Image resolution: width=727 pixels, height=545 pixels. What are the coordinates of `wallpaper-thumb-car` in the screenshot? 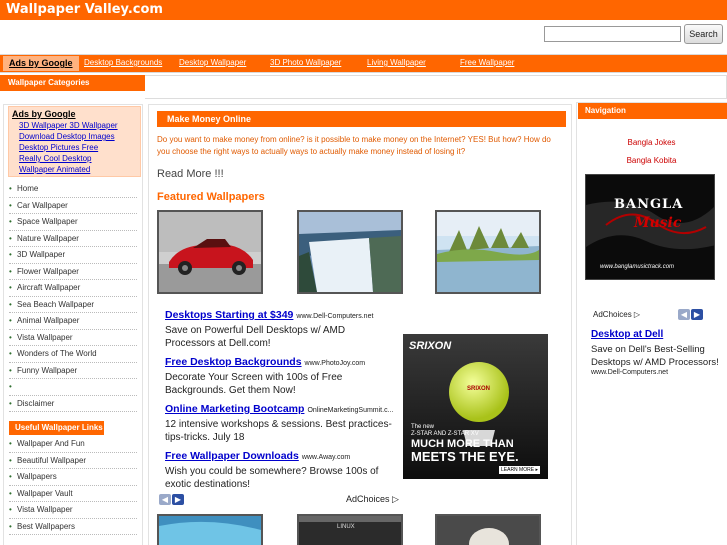 It's located at (210, 252).